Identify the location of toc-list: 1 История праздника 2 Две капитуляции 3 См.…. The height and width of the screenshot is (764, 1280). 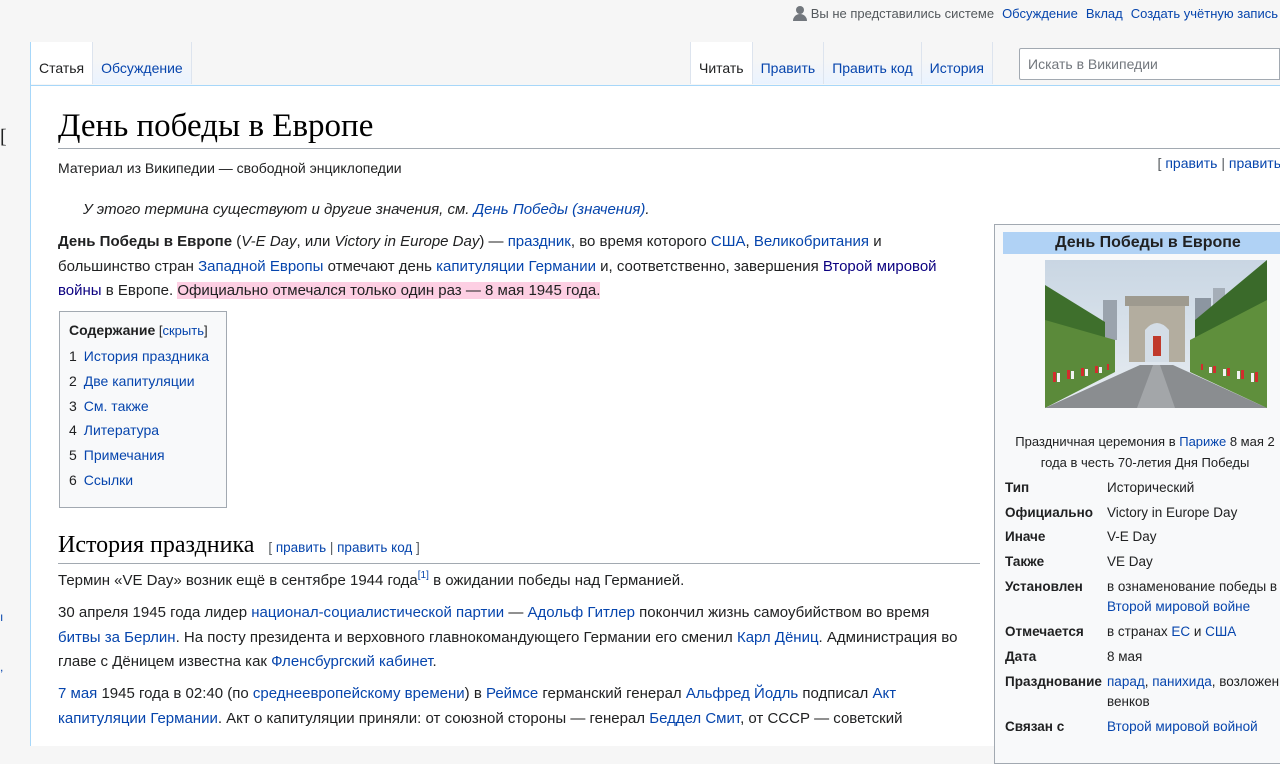
(143, 418).